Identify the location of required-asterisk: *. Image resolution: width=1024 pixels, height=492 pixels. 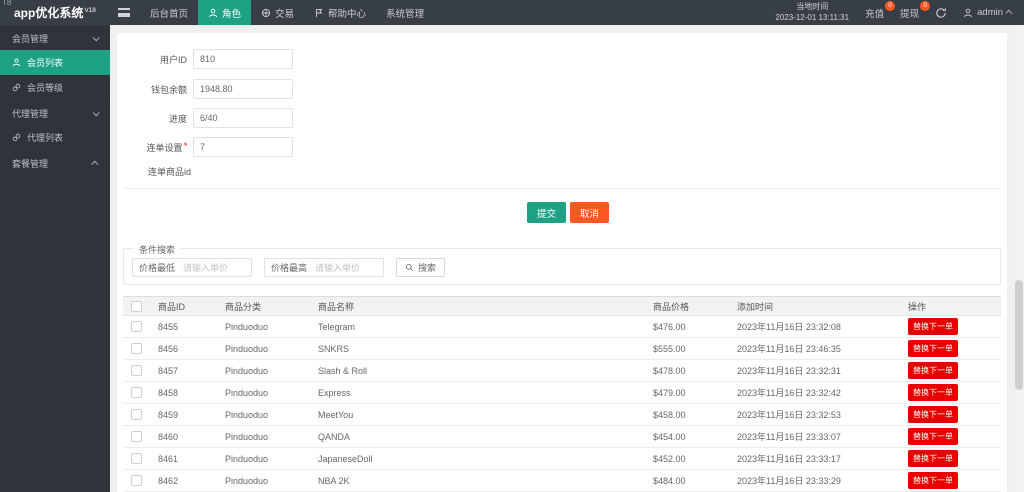
(185, 145).